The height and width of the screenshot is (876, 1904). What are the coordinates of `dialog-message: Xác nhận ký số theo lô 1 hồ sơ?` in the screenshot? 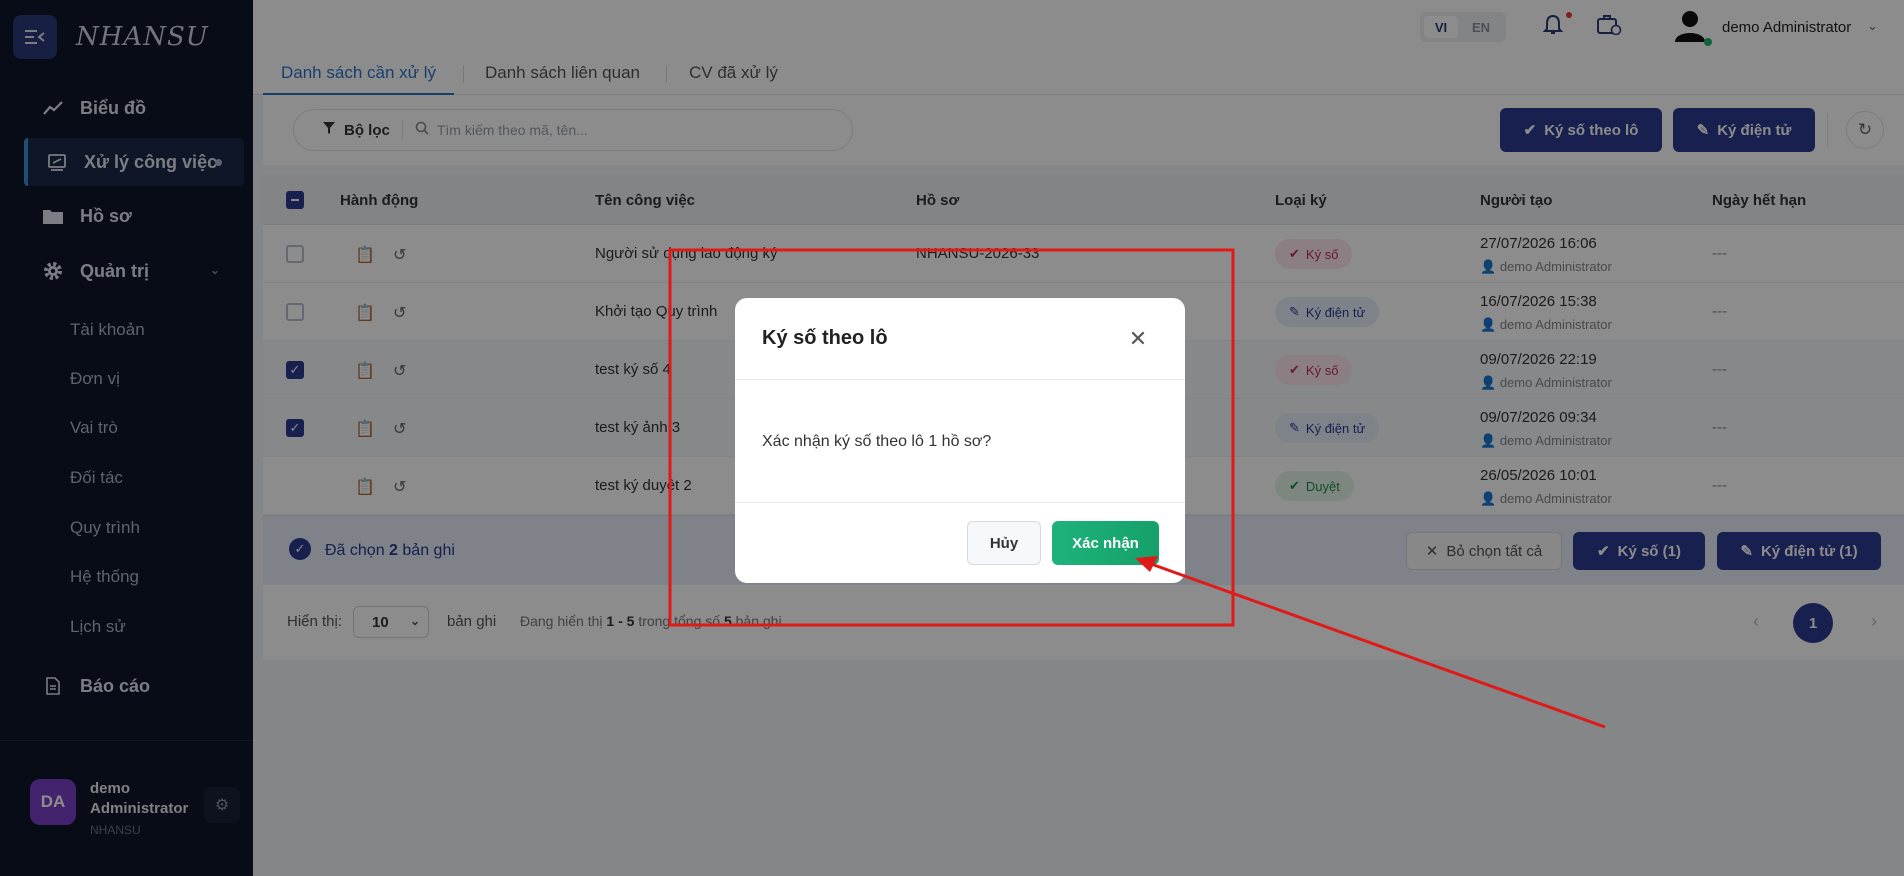 It's located at (877, 441).